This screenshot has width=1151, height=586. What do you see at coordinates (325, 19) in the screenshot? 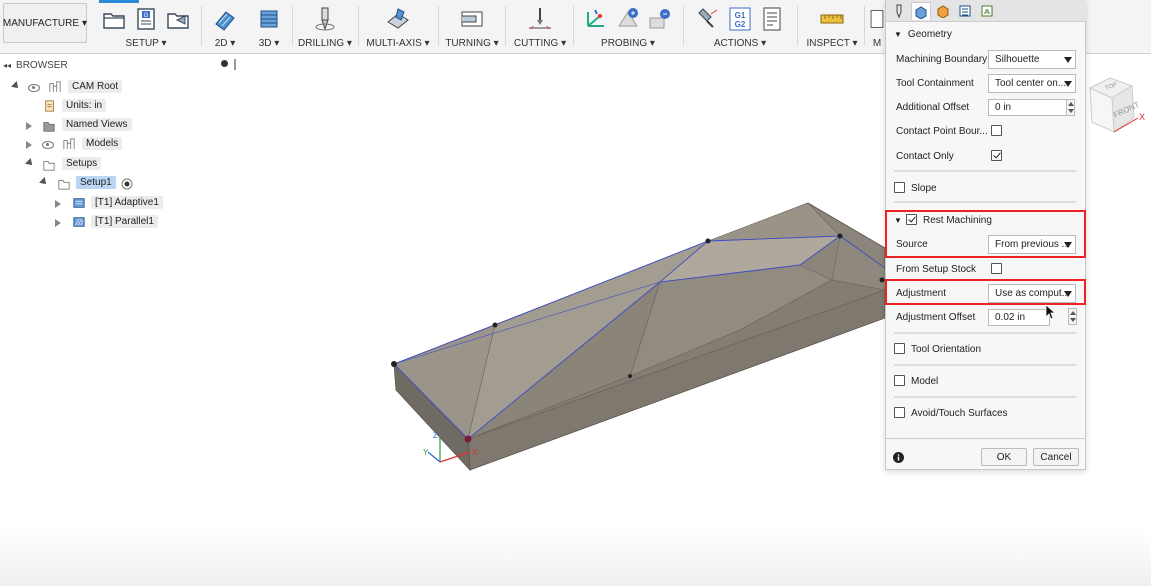
I see `drill-icon` at bounding box center [325, 19].